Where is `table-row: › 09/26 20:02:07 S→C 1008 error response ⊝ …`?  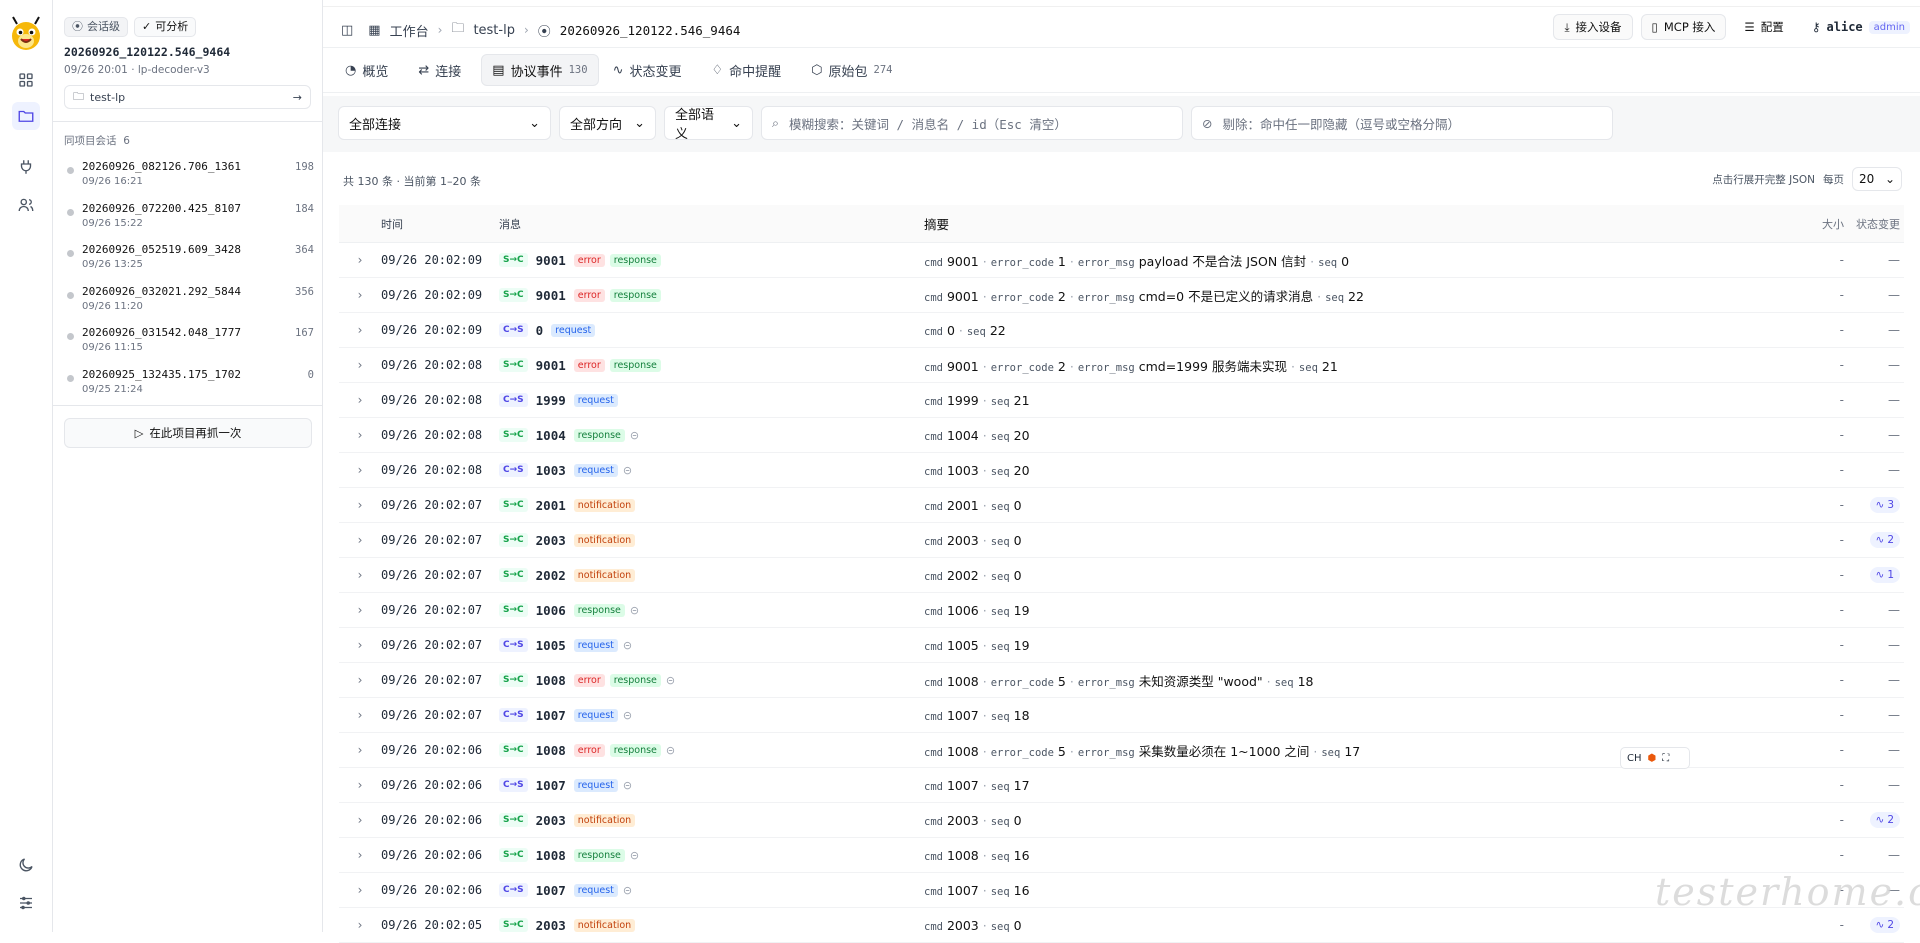
table-row: › 09/26 20:02:07 S→C 1008 error response ⊝ … is located at coordinates (1121, 680).